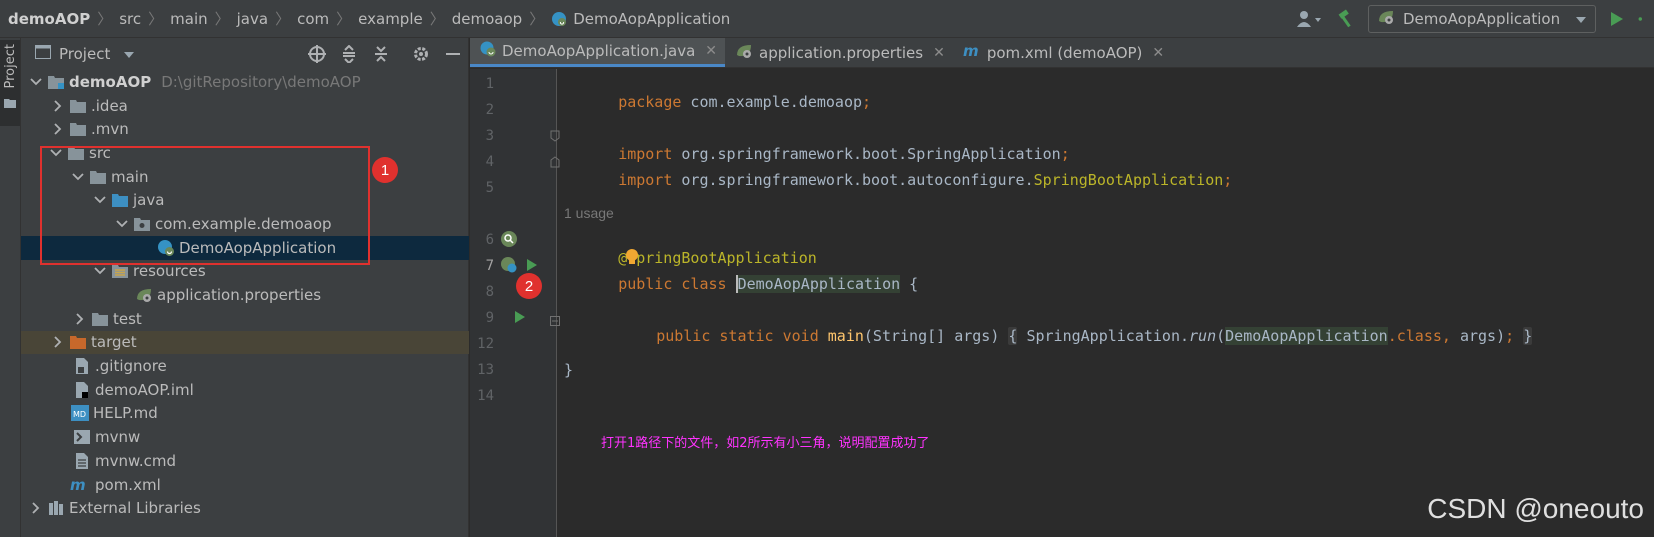 The width and height of the screenshot is (1654, 537). Describe the element at coordinates (136, 460) in the screenshot. I see `tree-item-label: mvnw.cmd` at that location.